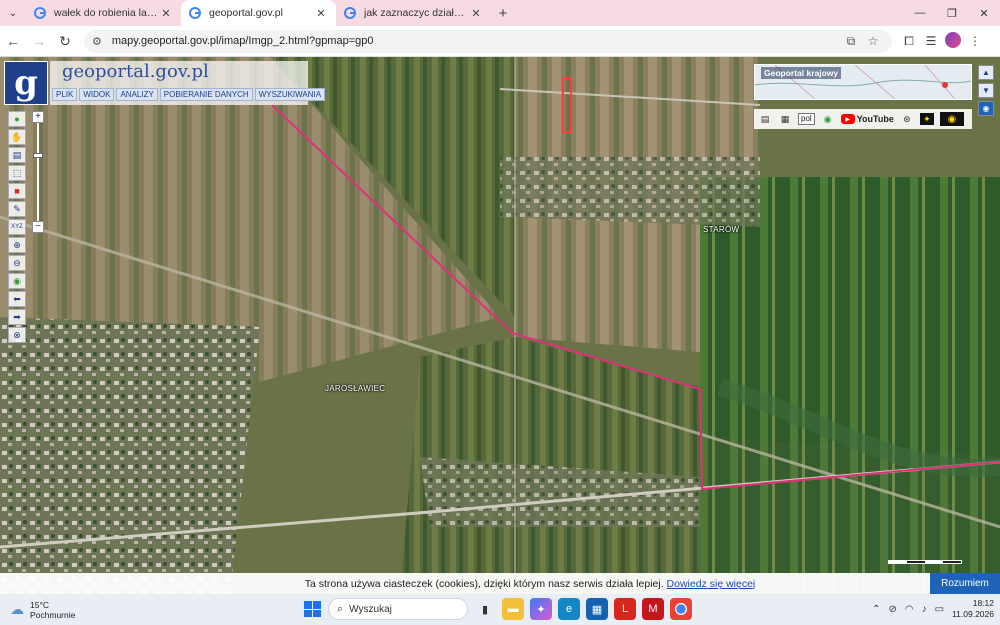 The height and width of the screenshot is (625, 1000). What do you see at coordinates (17, 173) in the screenshot?
I see `select-icon: ⬚` at bounding box center [17, 173].